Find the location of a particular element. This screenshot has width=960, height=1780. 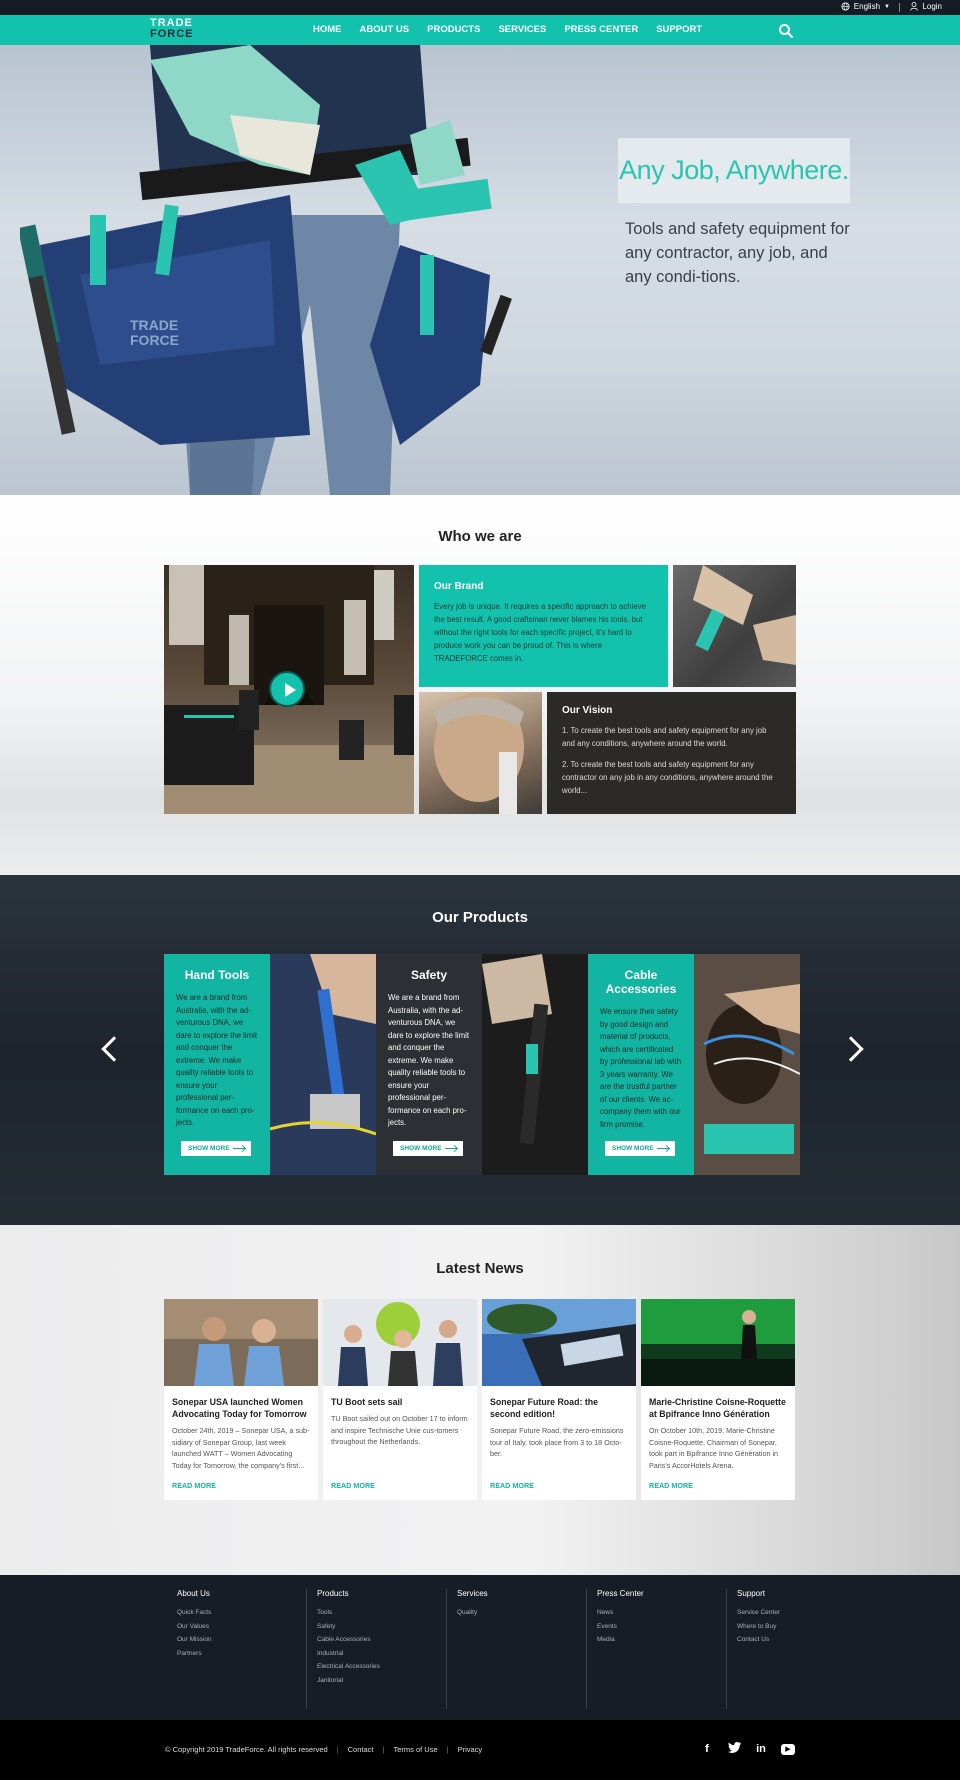

hero-worker-image: TRADE FORCE is located at coordinates (266, 270).